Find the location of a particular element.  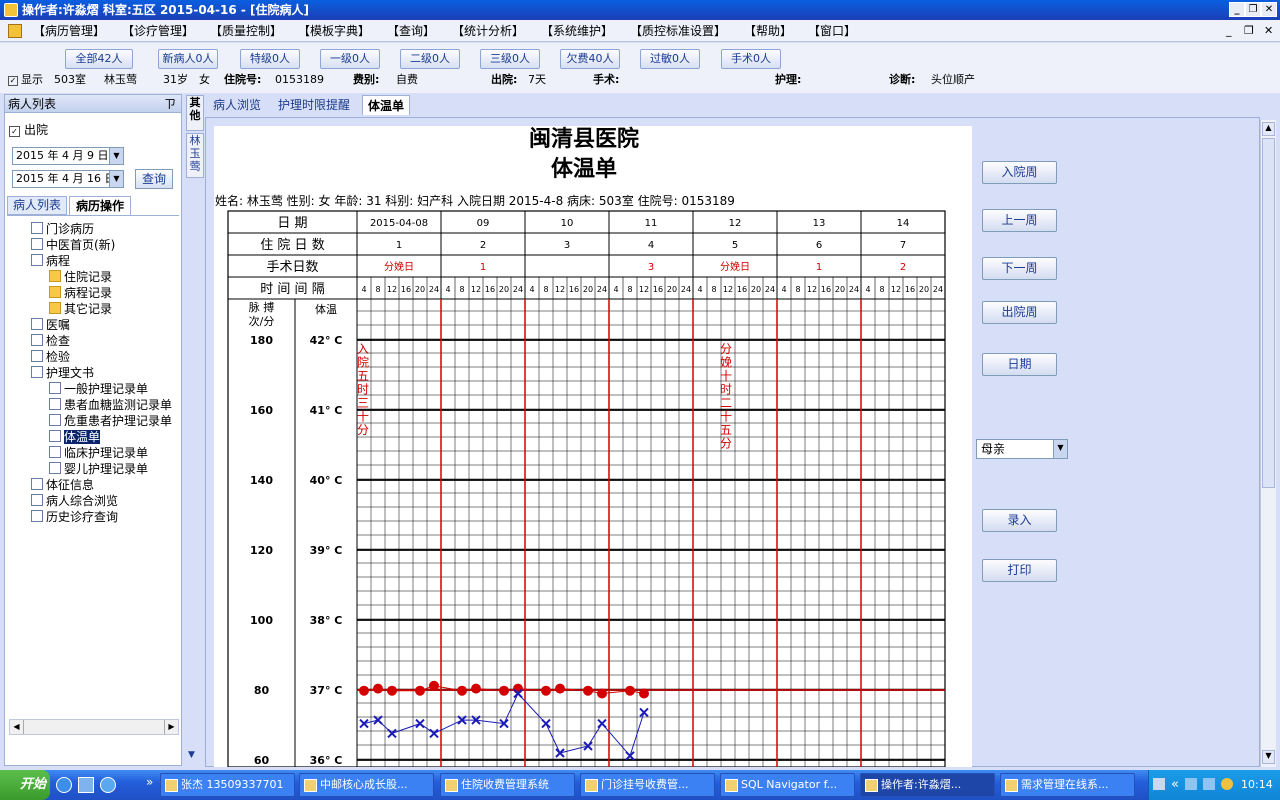

day-cell: 4 is located at coordinates (651, 245).